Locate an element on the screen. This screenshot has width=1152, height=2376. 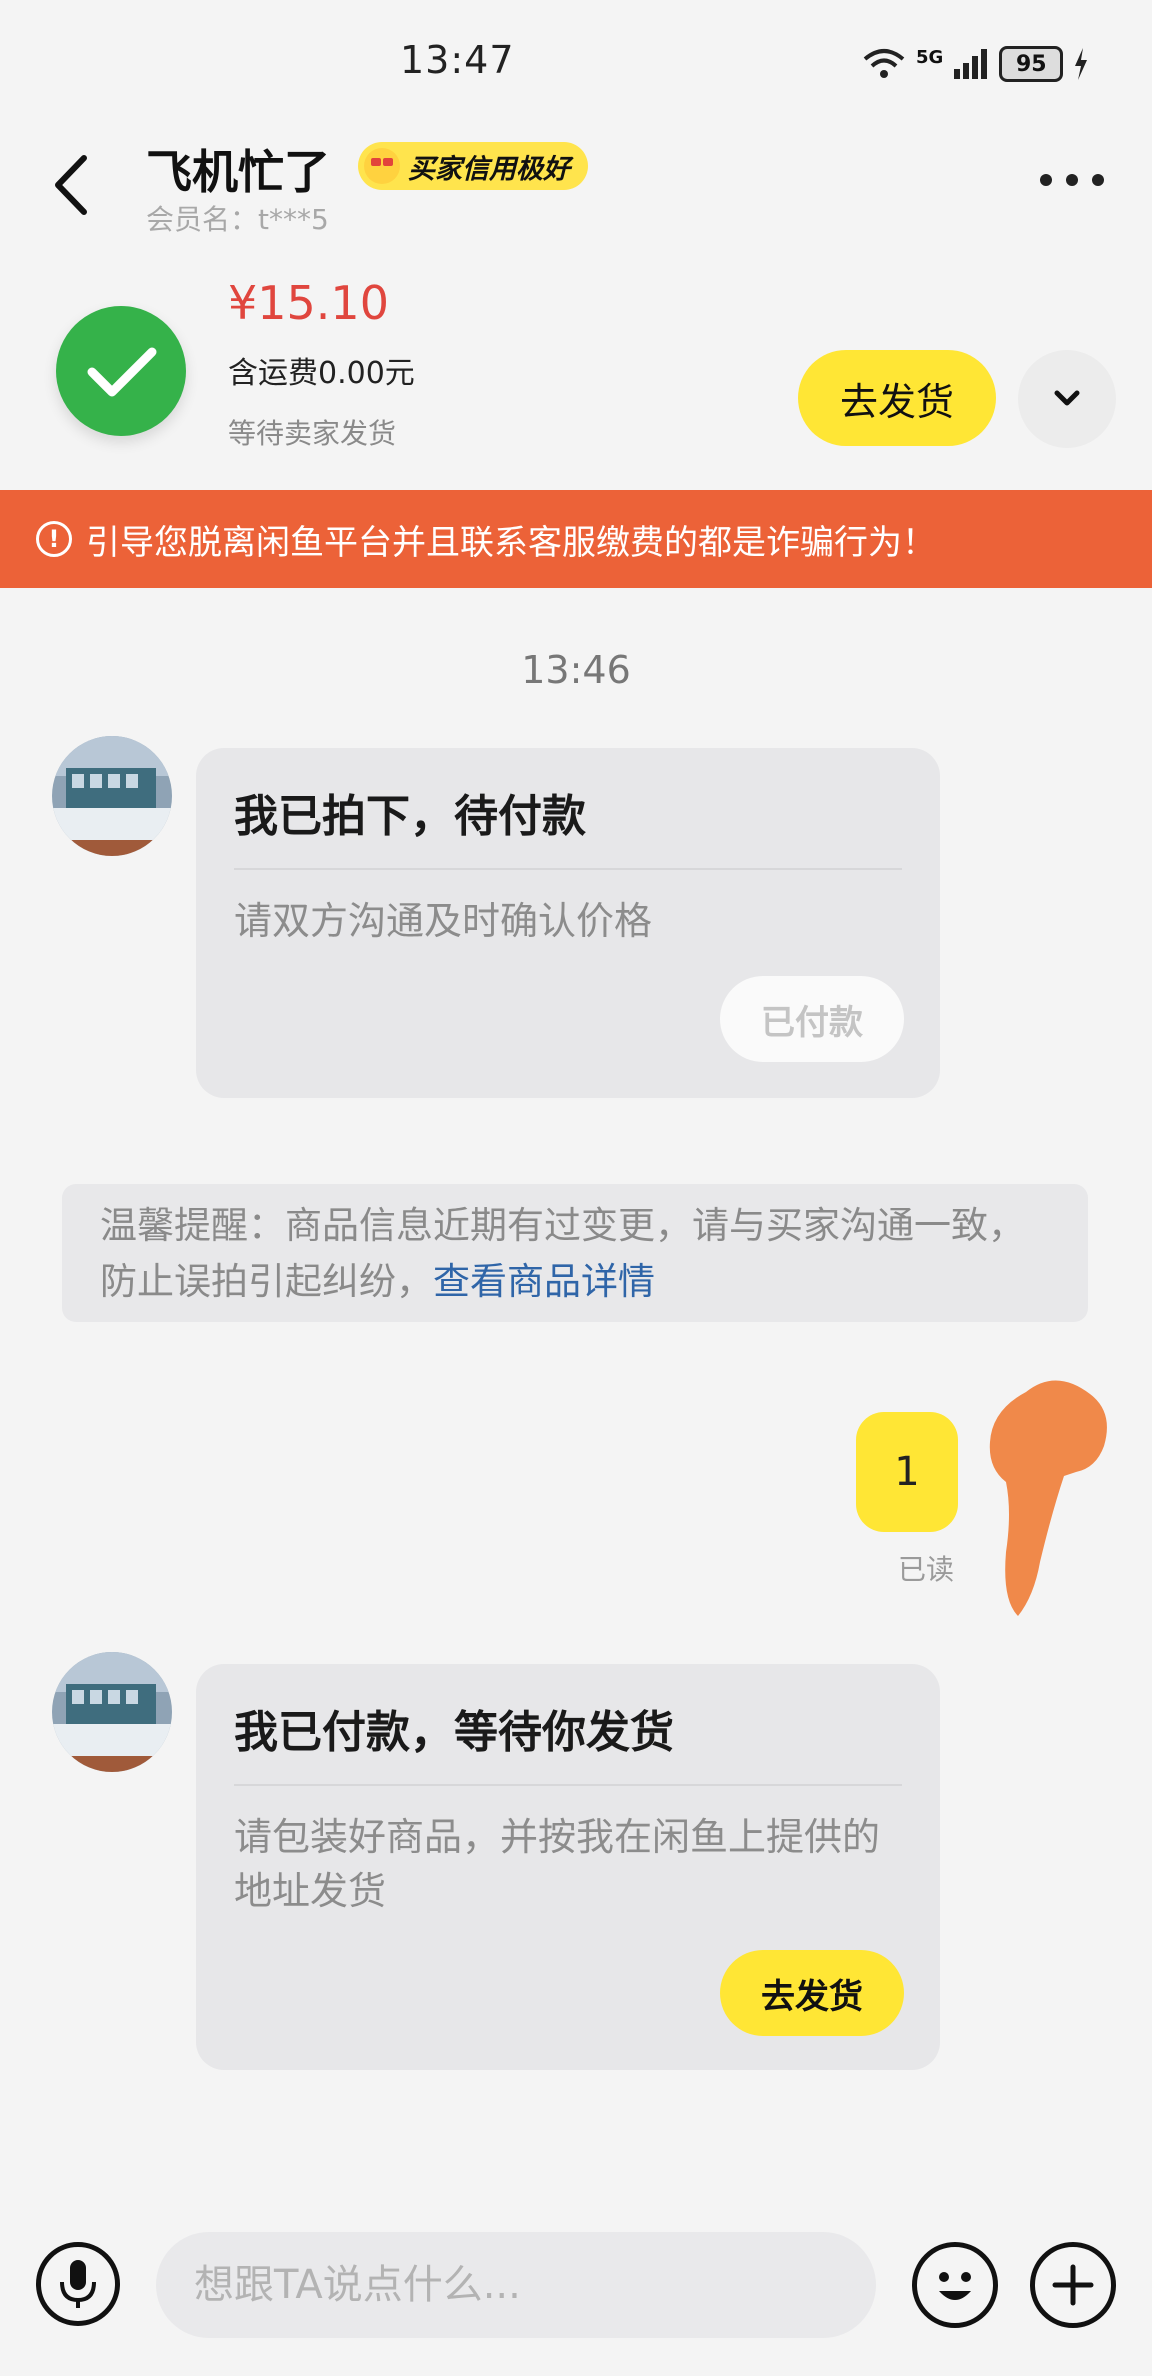
back-button is located at coordinates (73, 185).